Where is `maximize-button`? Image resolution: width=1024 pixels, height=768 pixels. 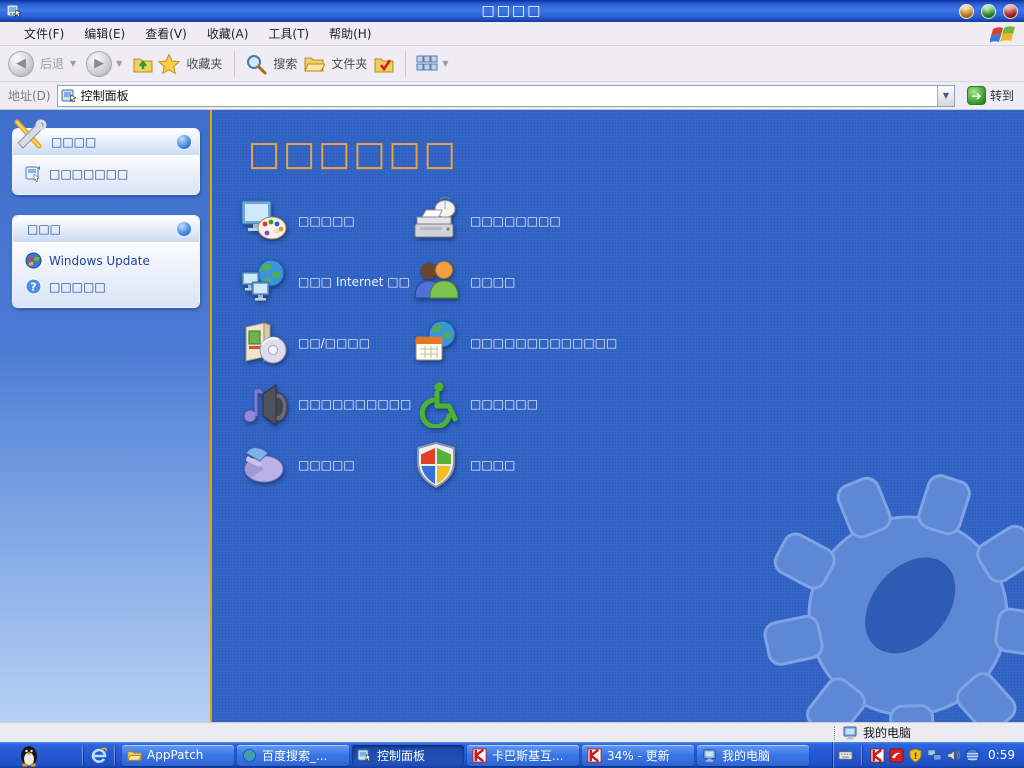 maximize-button is located at coordinates (988, 11).